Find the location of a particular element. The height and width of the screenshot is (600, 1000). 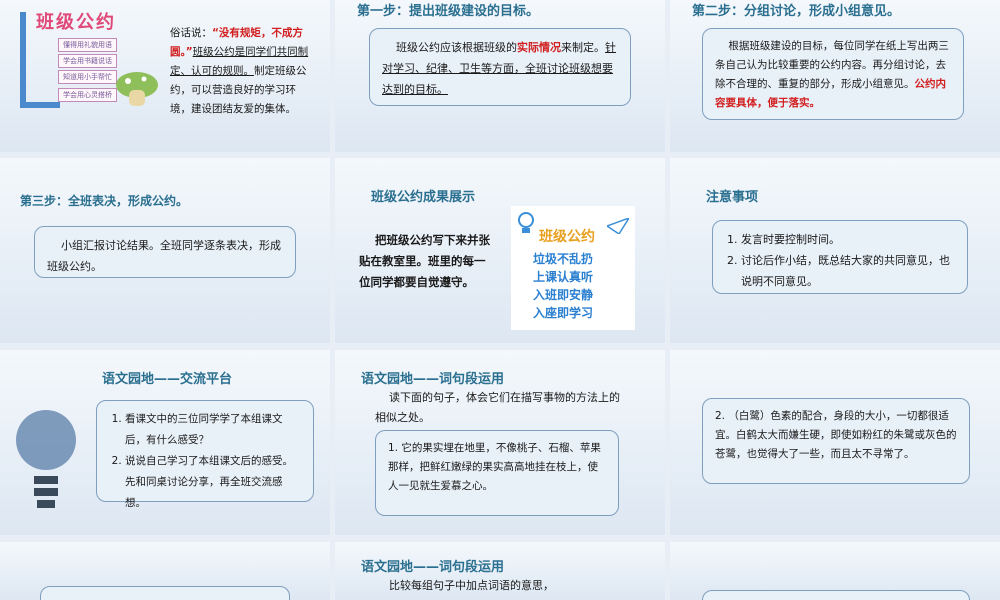

slide-heading: 班级公约成果展示 is located at coordinates (423, 197).